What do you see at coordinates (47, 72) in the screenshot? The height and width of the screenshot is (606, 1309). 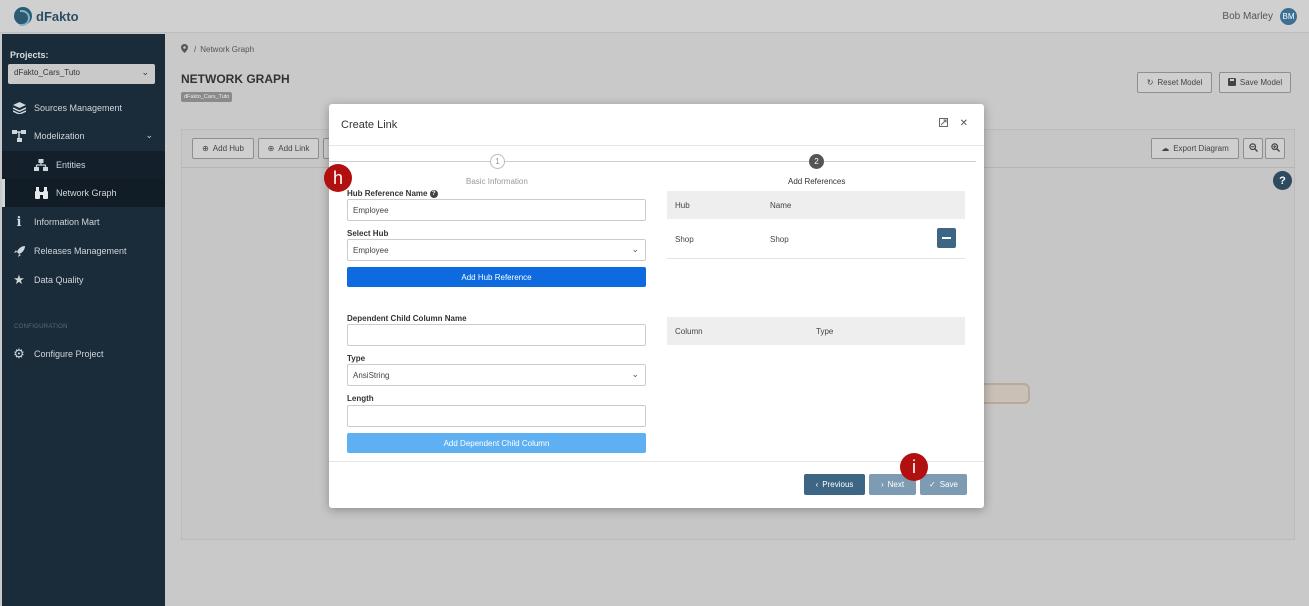 I see `project-select-value: dFakto_Cars_Tuto` at bounding box center [47, 72].